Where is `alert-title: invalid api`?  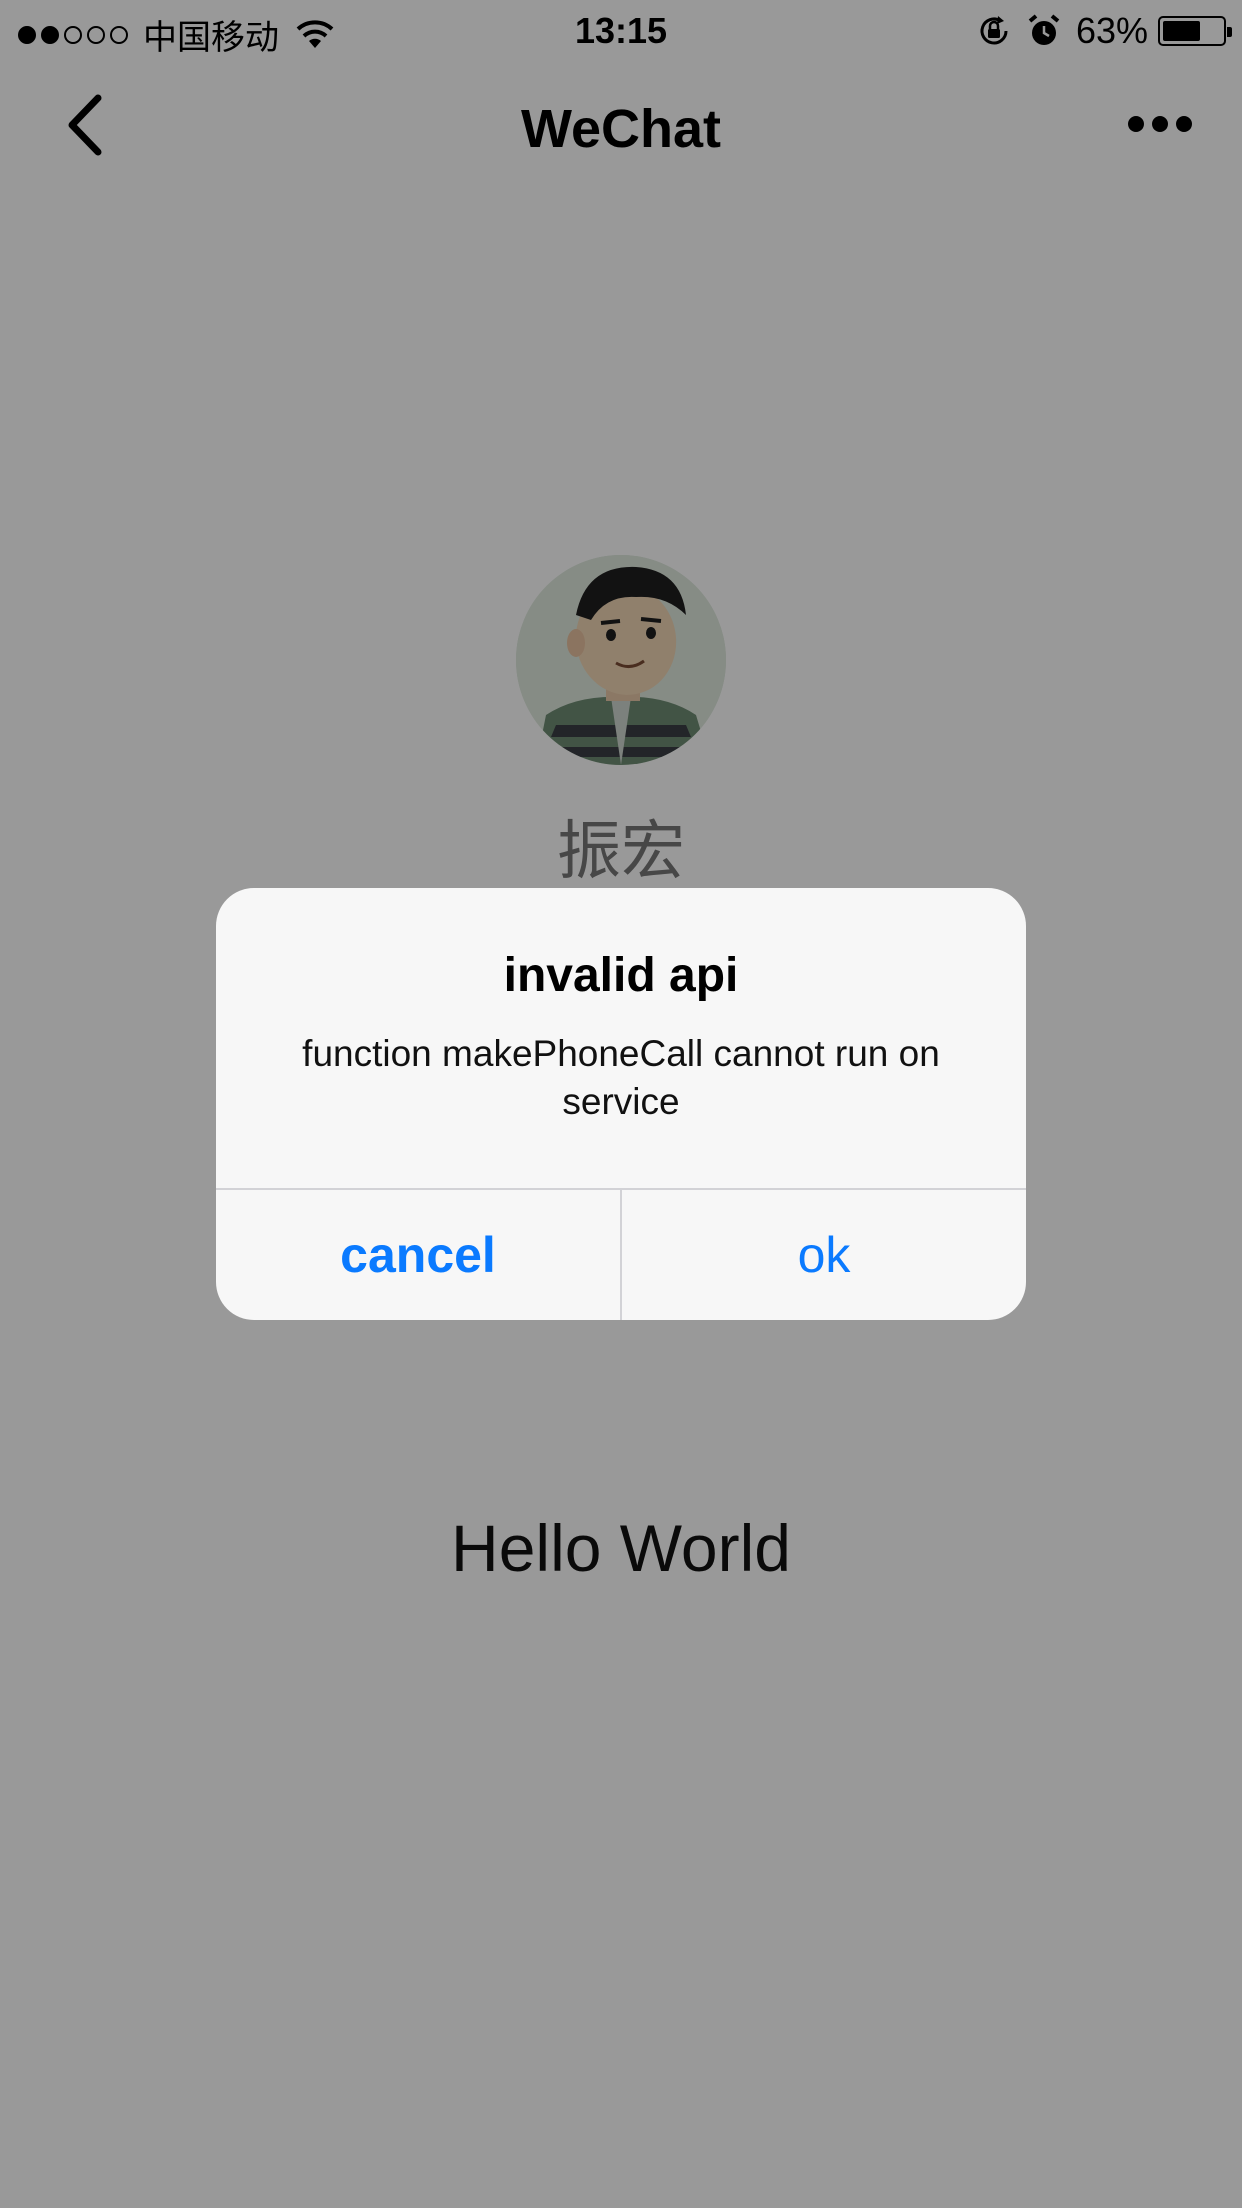
alert-title: invalid api is located at coordinates (621, 975).